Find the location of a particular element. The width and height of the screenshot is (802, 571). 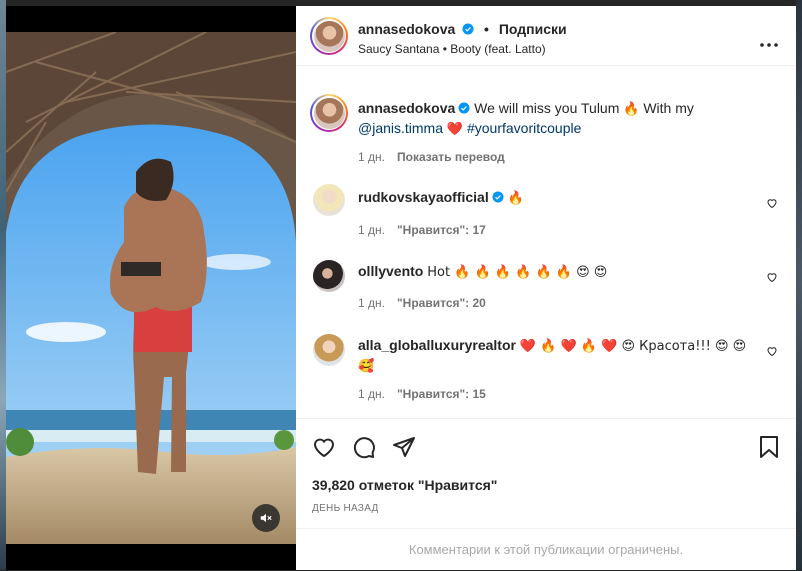

comment-username: olllyvento is located at coordinates (390, 271).